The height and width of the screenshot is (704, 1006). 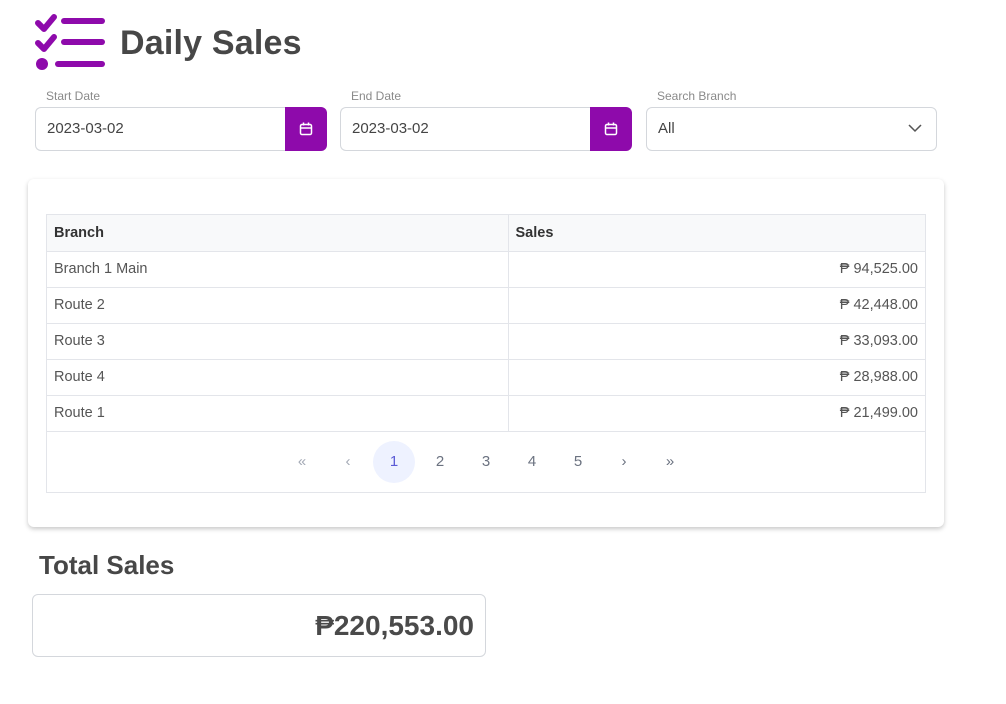 I want to click on total-sales-value: ₱220,553.00, so click(x=259, y=625).